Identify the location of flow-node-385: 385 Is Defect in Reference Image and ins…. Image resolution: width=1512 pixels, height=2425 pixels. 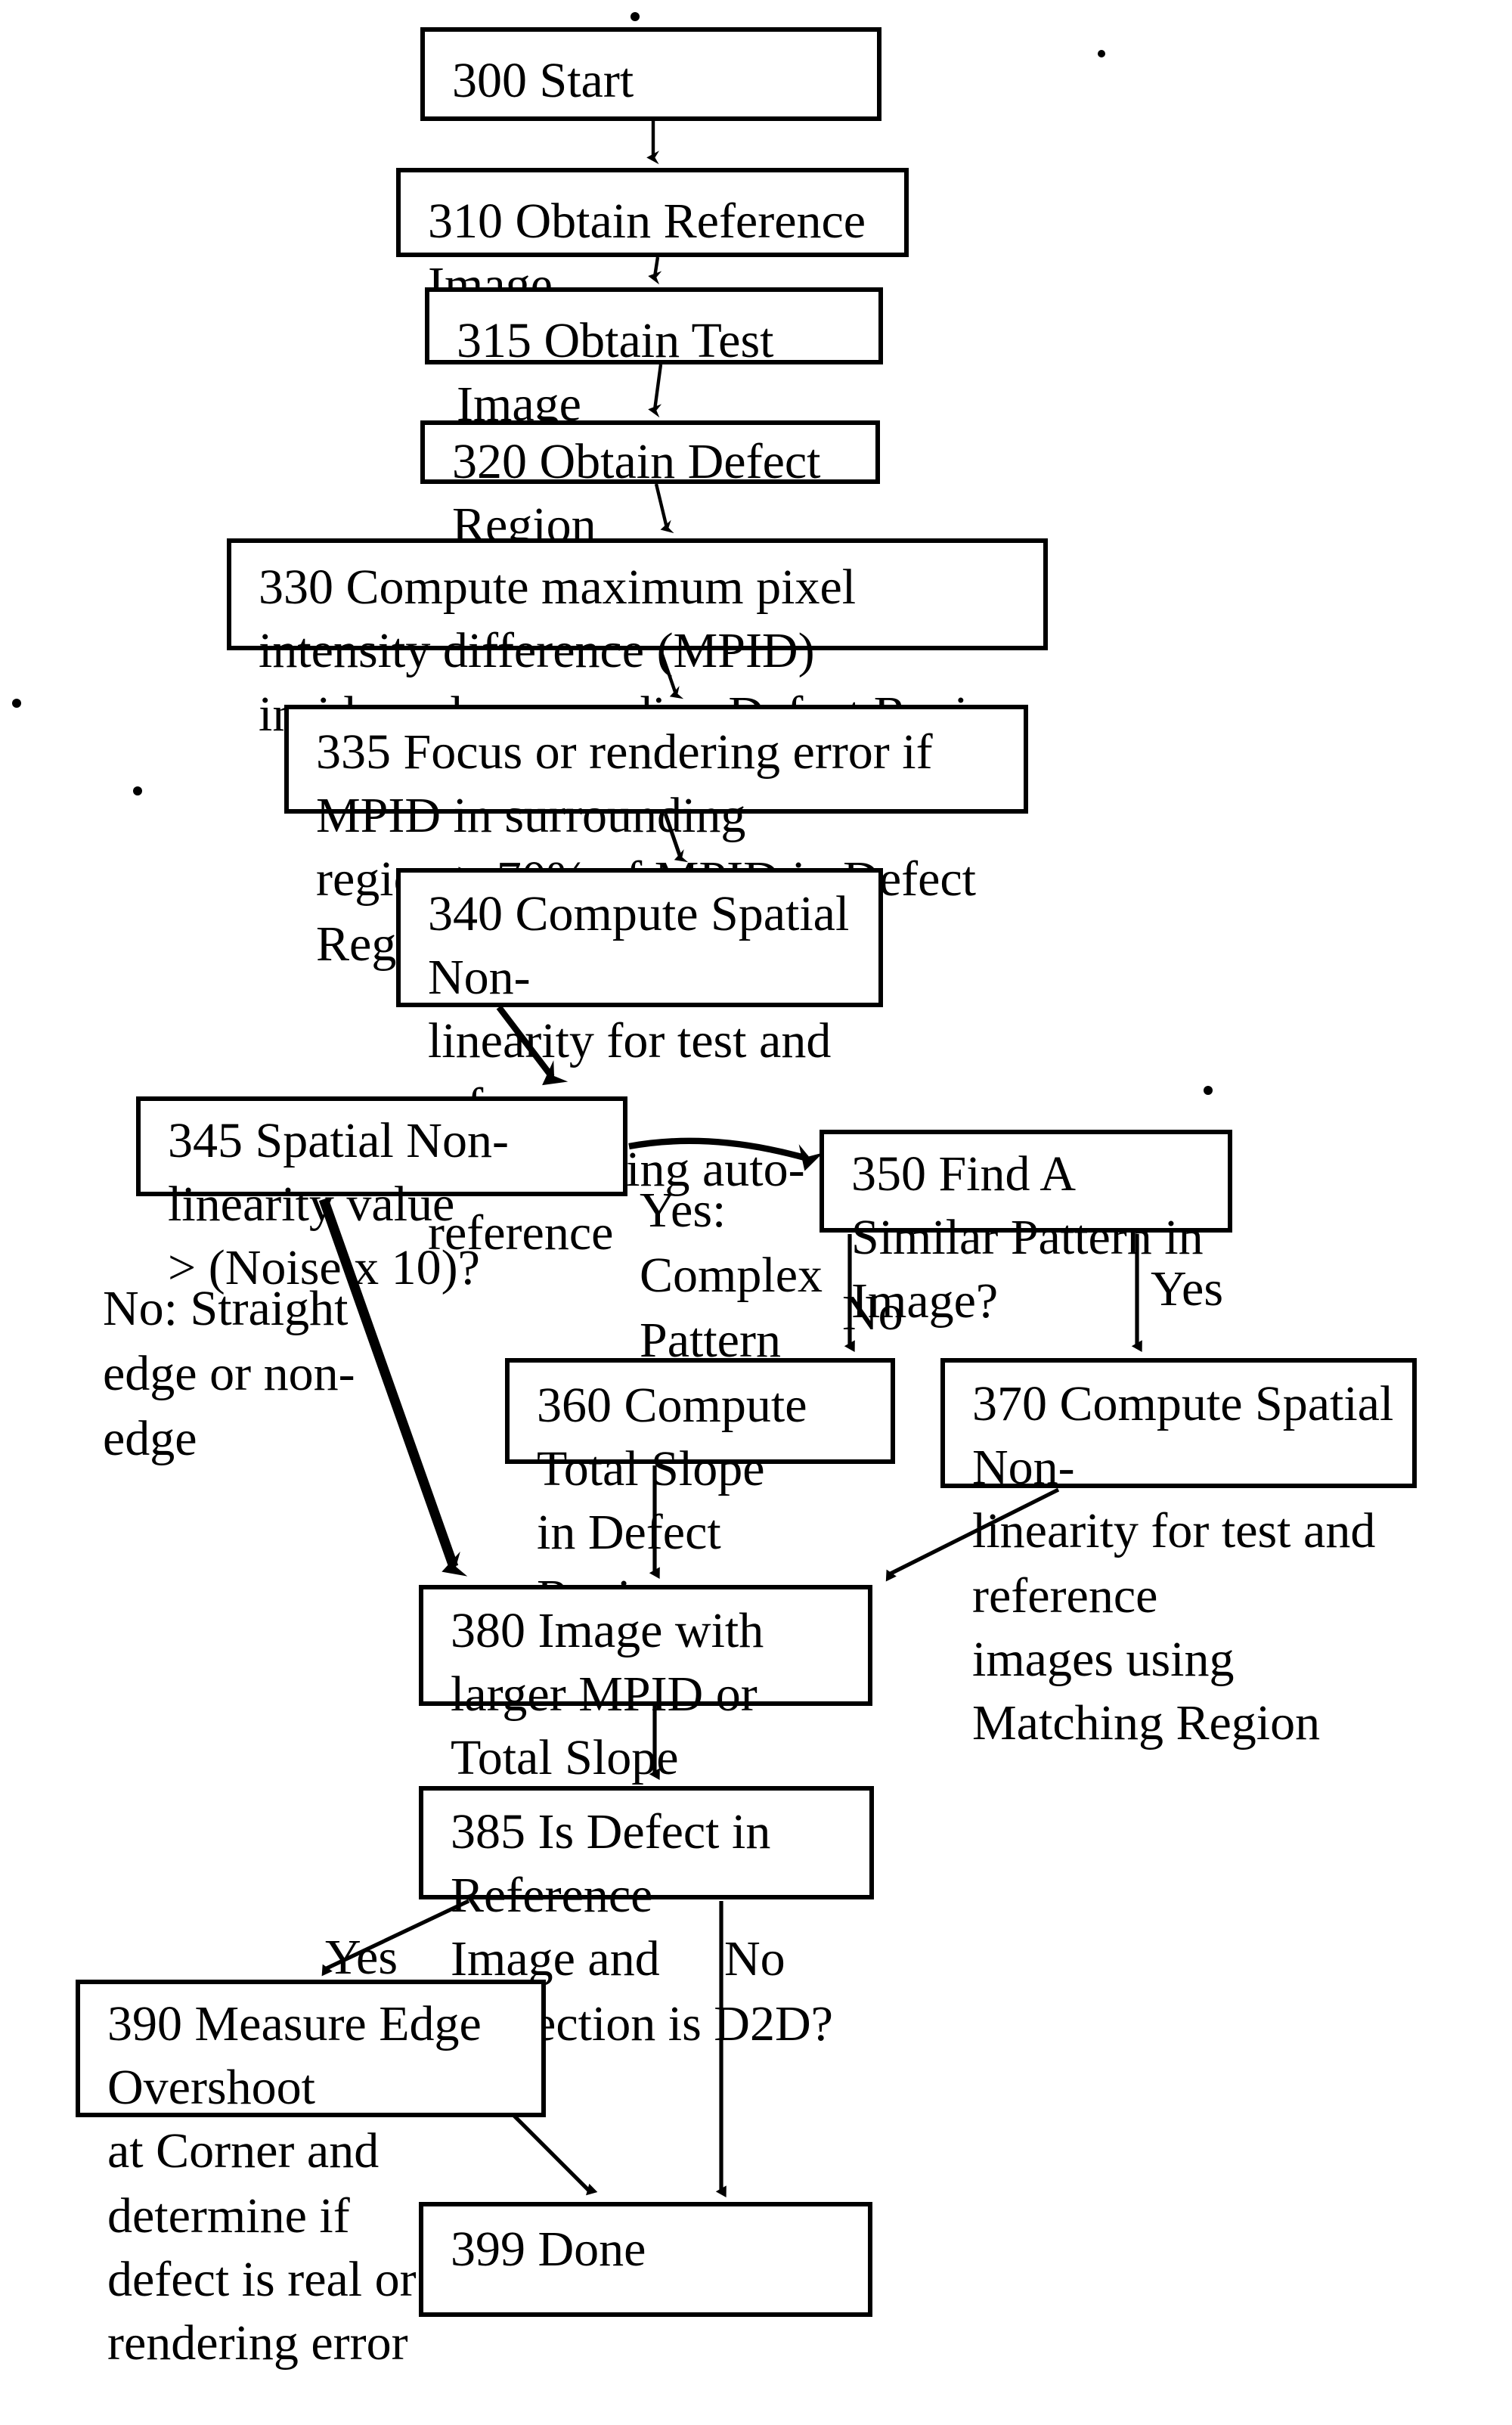
(647, 1918).